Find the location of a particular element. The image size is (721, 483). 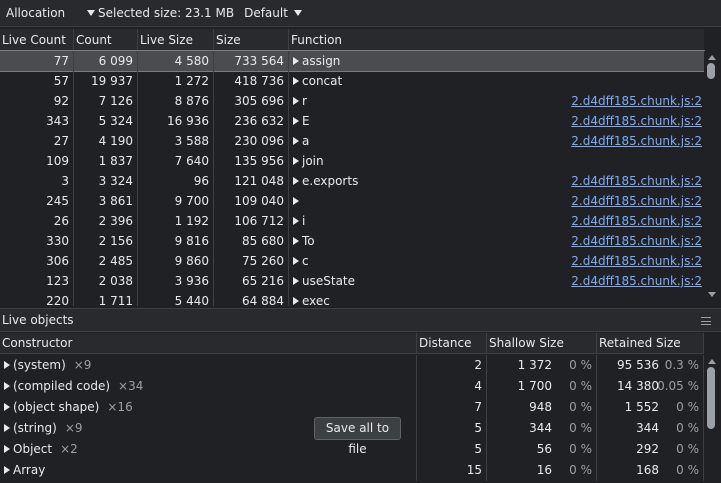

column-header-distance: Distance is located at coordinates (452, 343).